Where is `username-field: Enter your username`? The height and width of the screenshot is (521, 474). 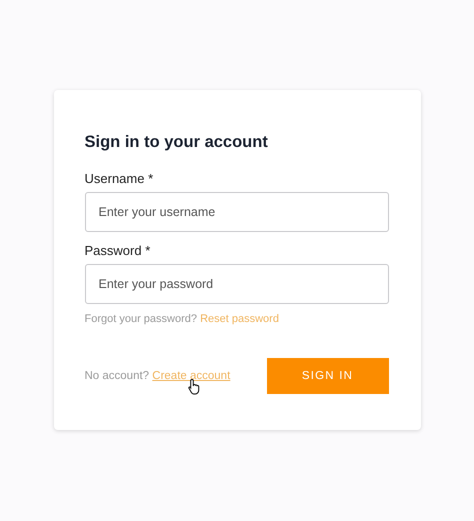 username-field: Enter your username is located at coordinates (236, 212).